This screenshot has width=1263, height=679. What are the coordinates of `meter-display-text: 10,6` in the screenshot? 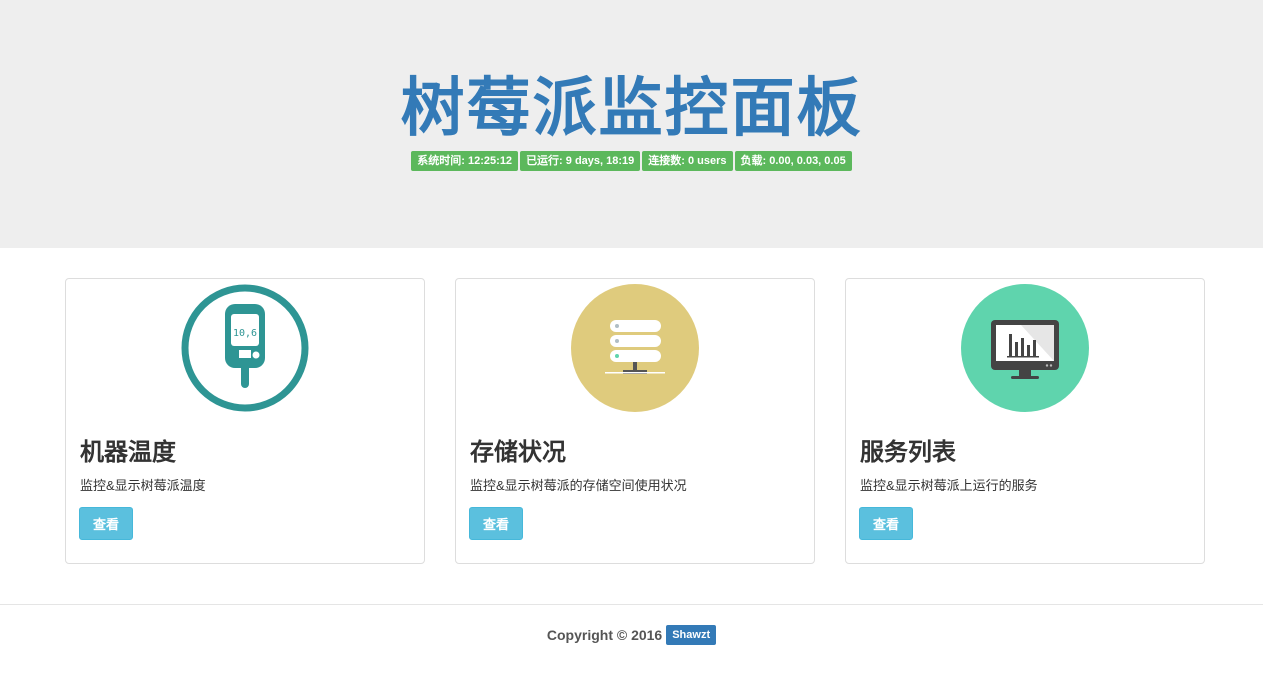 It's located at (245, 333).